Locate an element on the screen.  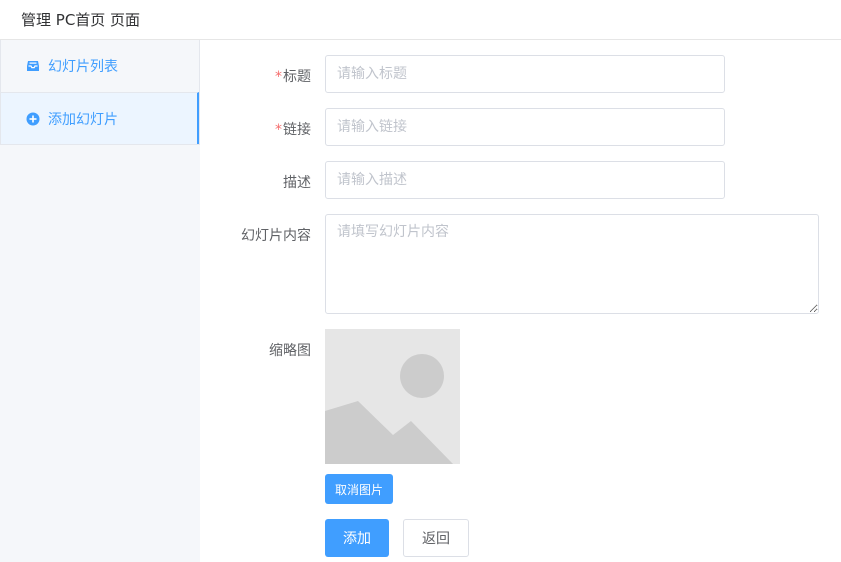
back-button: 返回 is located at coordinates (436, 538).